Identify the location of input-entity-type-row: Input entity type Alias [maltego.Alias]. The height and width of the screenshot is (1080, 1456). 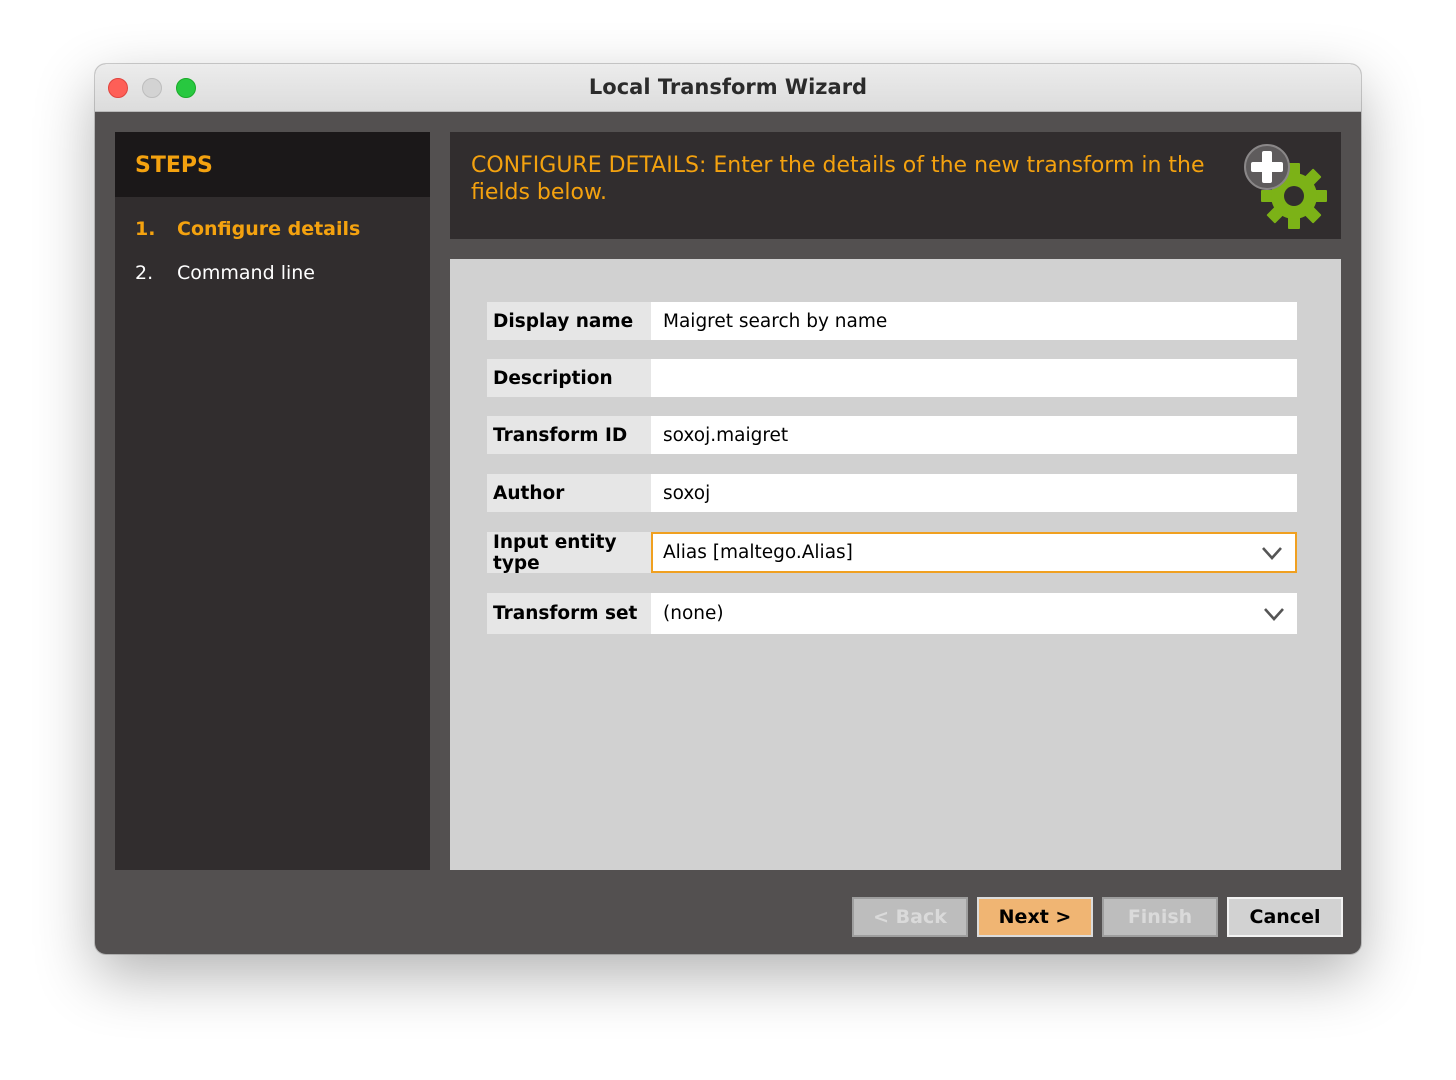
(892, 553).